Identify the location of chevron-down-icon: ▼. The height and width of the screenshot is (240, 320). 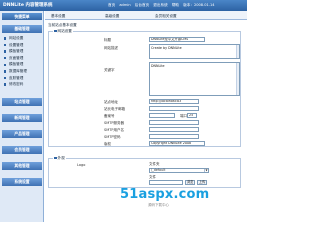
(206, 170).